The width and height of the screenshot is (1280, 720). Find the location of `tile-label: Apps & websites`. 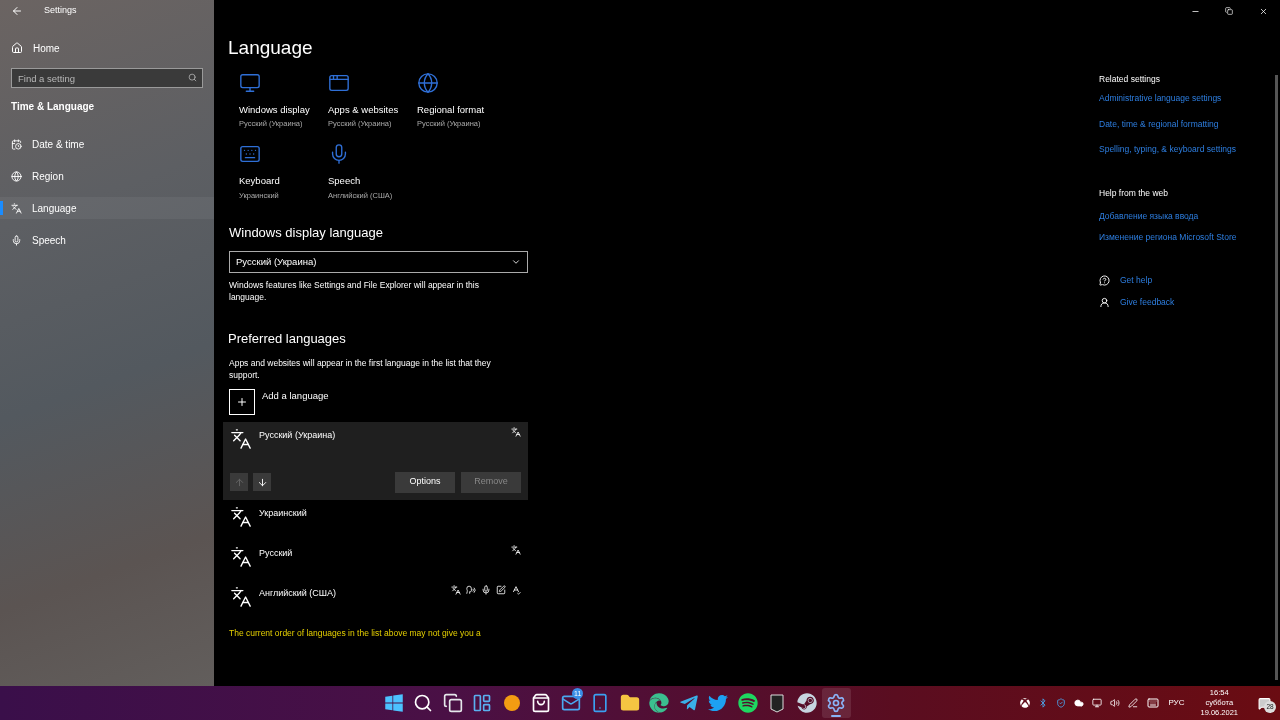

tile-label: Apps & websites is located at coordinates (363, 110).